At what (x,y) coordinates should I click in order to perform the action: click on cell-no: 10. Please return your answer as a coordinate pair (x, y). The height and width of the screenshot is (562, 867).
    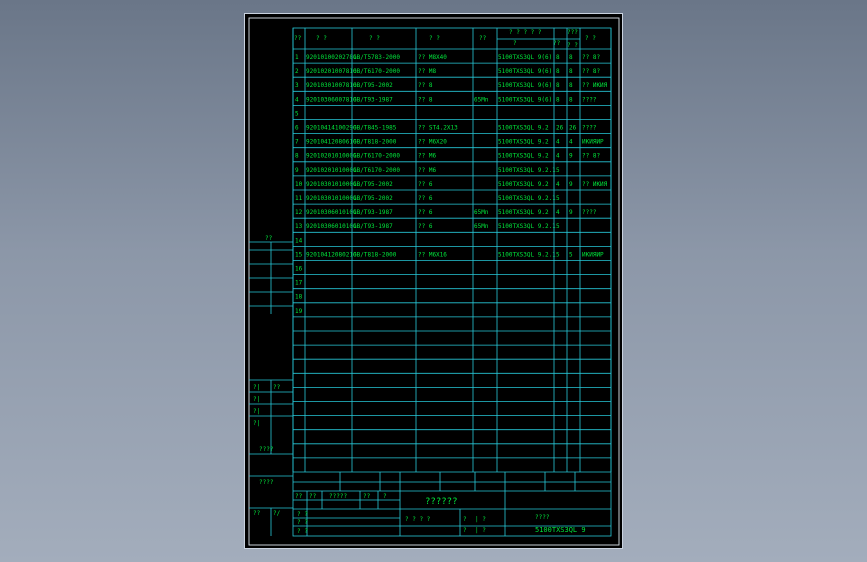
    Looking at the image, I should click on (299, 184).